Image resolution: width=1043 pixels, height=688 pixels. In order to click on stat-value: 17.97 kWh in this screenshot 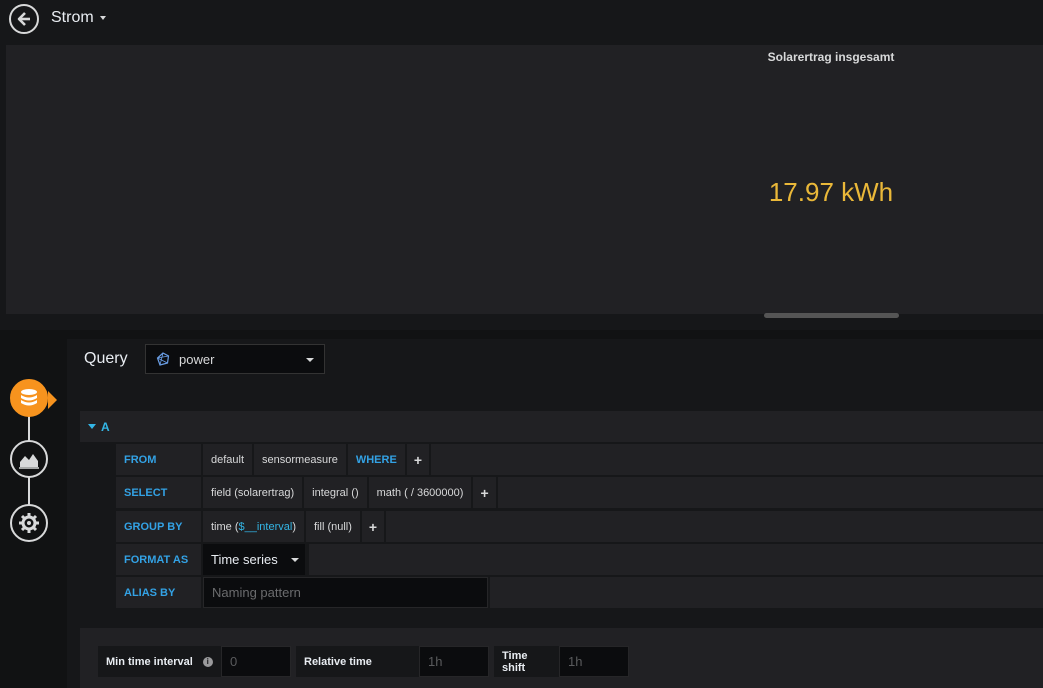, I will do `click(831, 192)`.